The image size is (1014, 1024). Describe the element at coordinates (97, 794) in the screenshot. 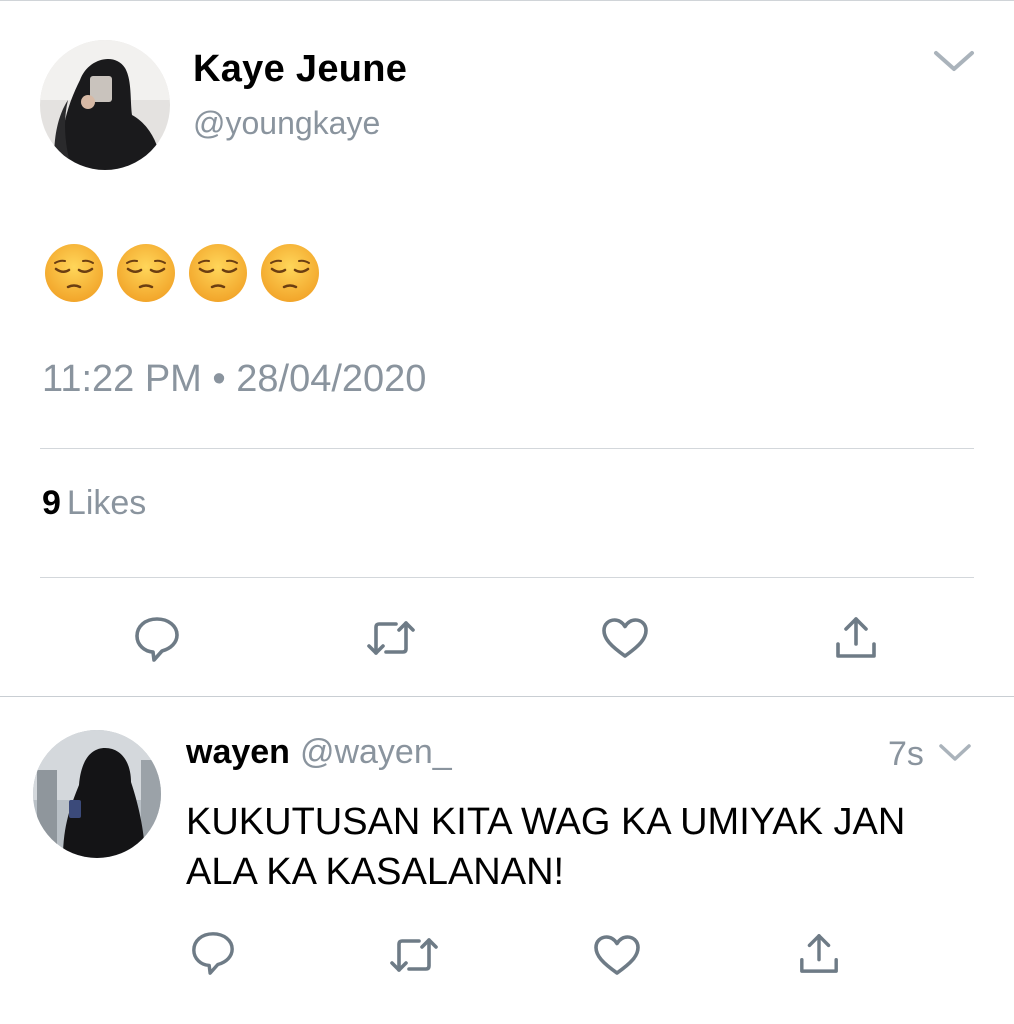

I see `reply-author-avatar` at that location.